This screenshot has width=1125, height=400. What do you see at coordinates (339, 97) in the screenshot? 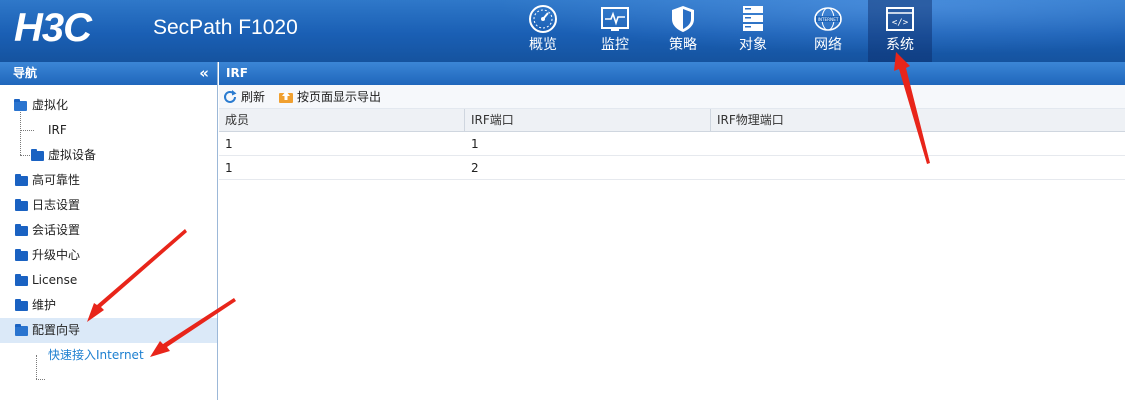
I see `export-label: 按页面显示导出` at bounding box center [339, 97].